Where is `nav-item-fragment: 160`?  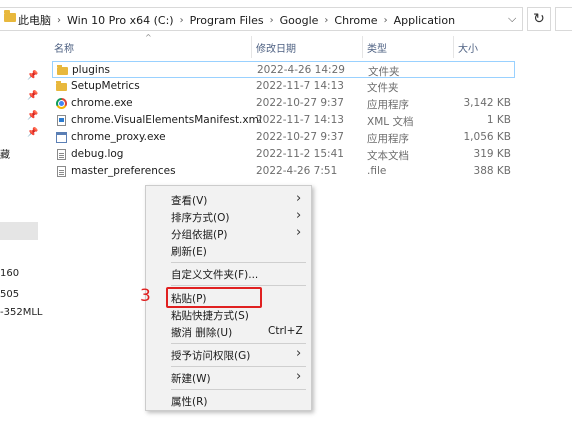 nav-item-fragment: 160 is located at coordinates (9, 273).